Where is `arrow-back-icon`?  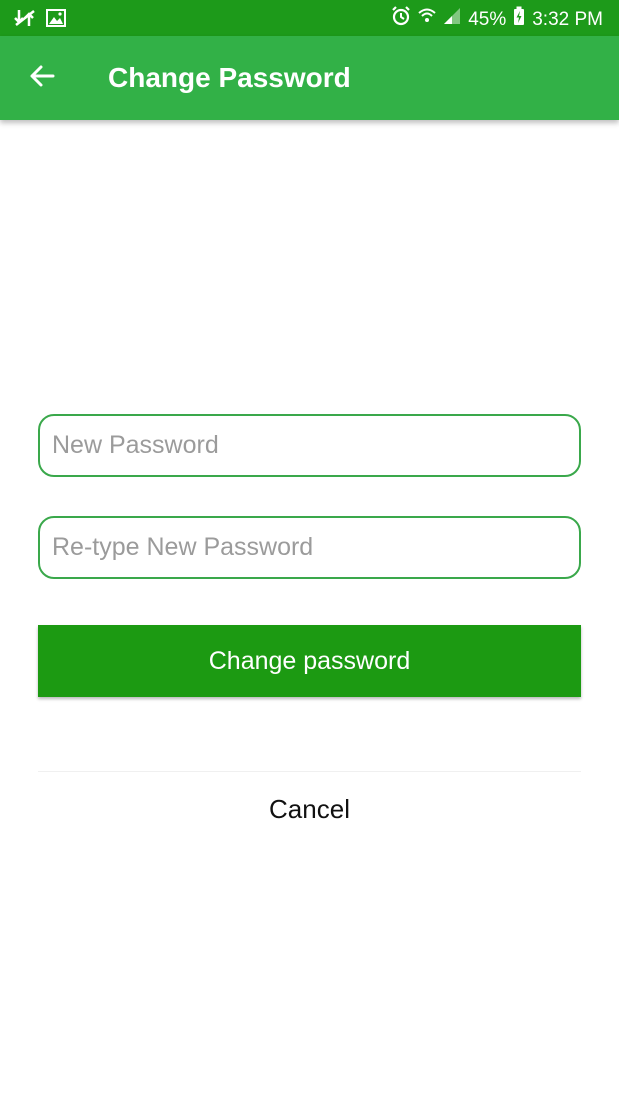
arrow-back-icon is located at coordinates (42, 78).